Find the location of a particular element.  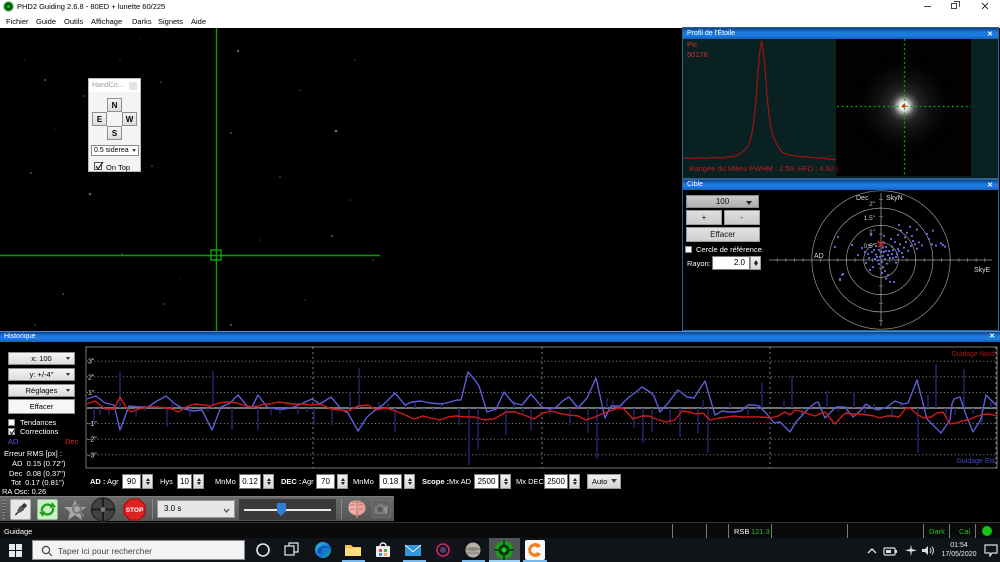

svg-text: AD is located at coordinates (819, 256).